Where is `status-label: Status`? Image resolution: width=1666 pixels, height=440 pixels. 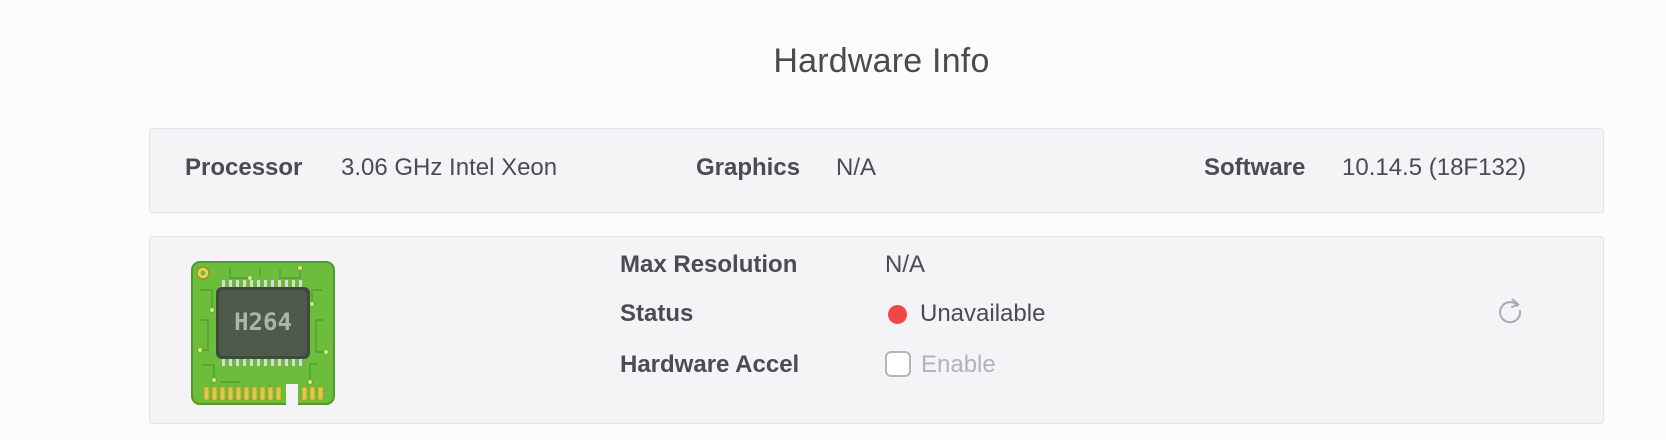
status-label: Status is located at coordinates (657, 313).